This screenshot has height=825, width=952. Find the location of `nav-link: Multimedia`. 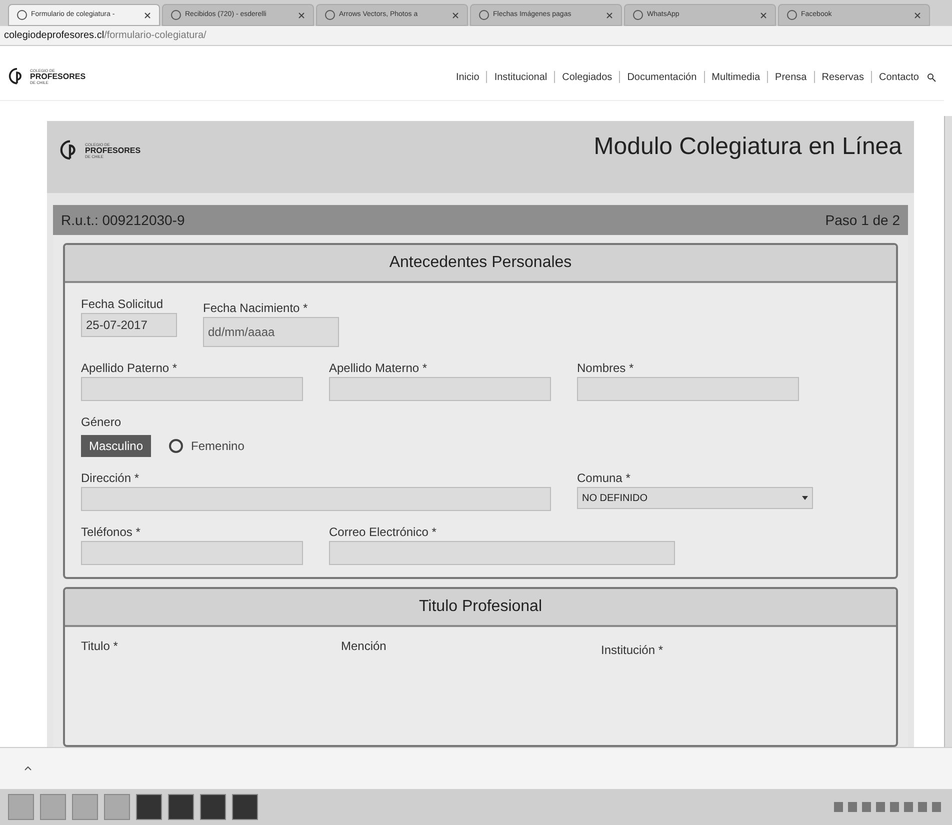

nav-link: Multimedia is located at coordinates (736, 77).